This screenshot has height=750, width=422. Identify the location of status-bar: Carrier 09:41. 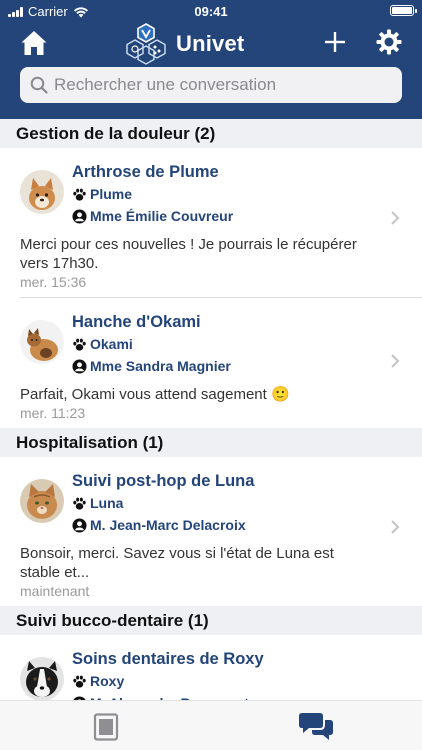
(211, 11).